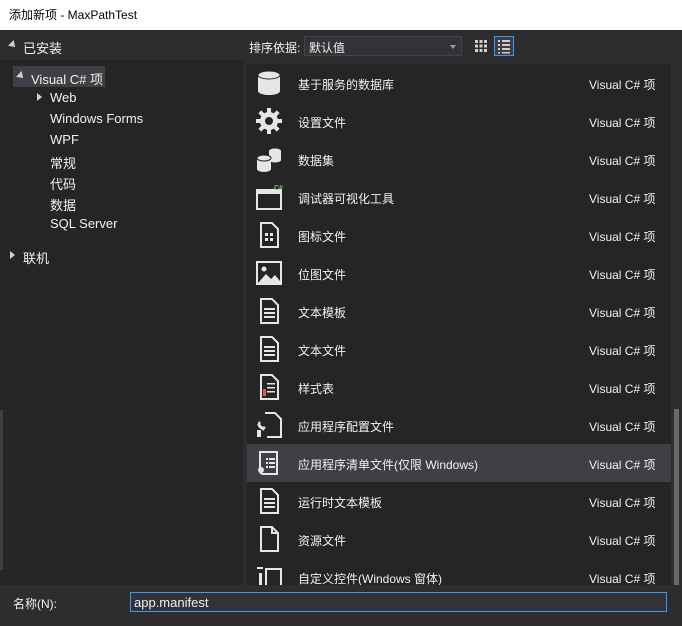  I want to click on runtime-template-icon, so click(269, 501).